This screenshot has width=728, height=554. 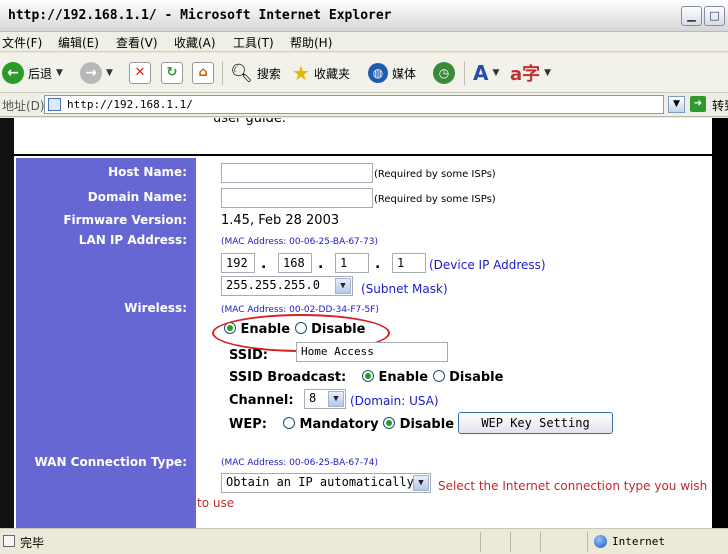 I want to click on maximize-button: □, so click(x=714, y=16).